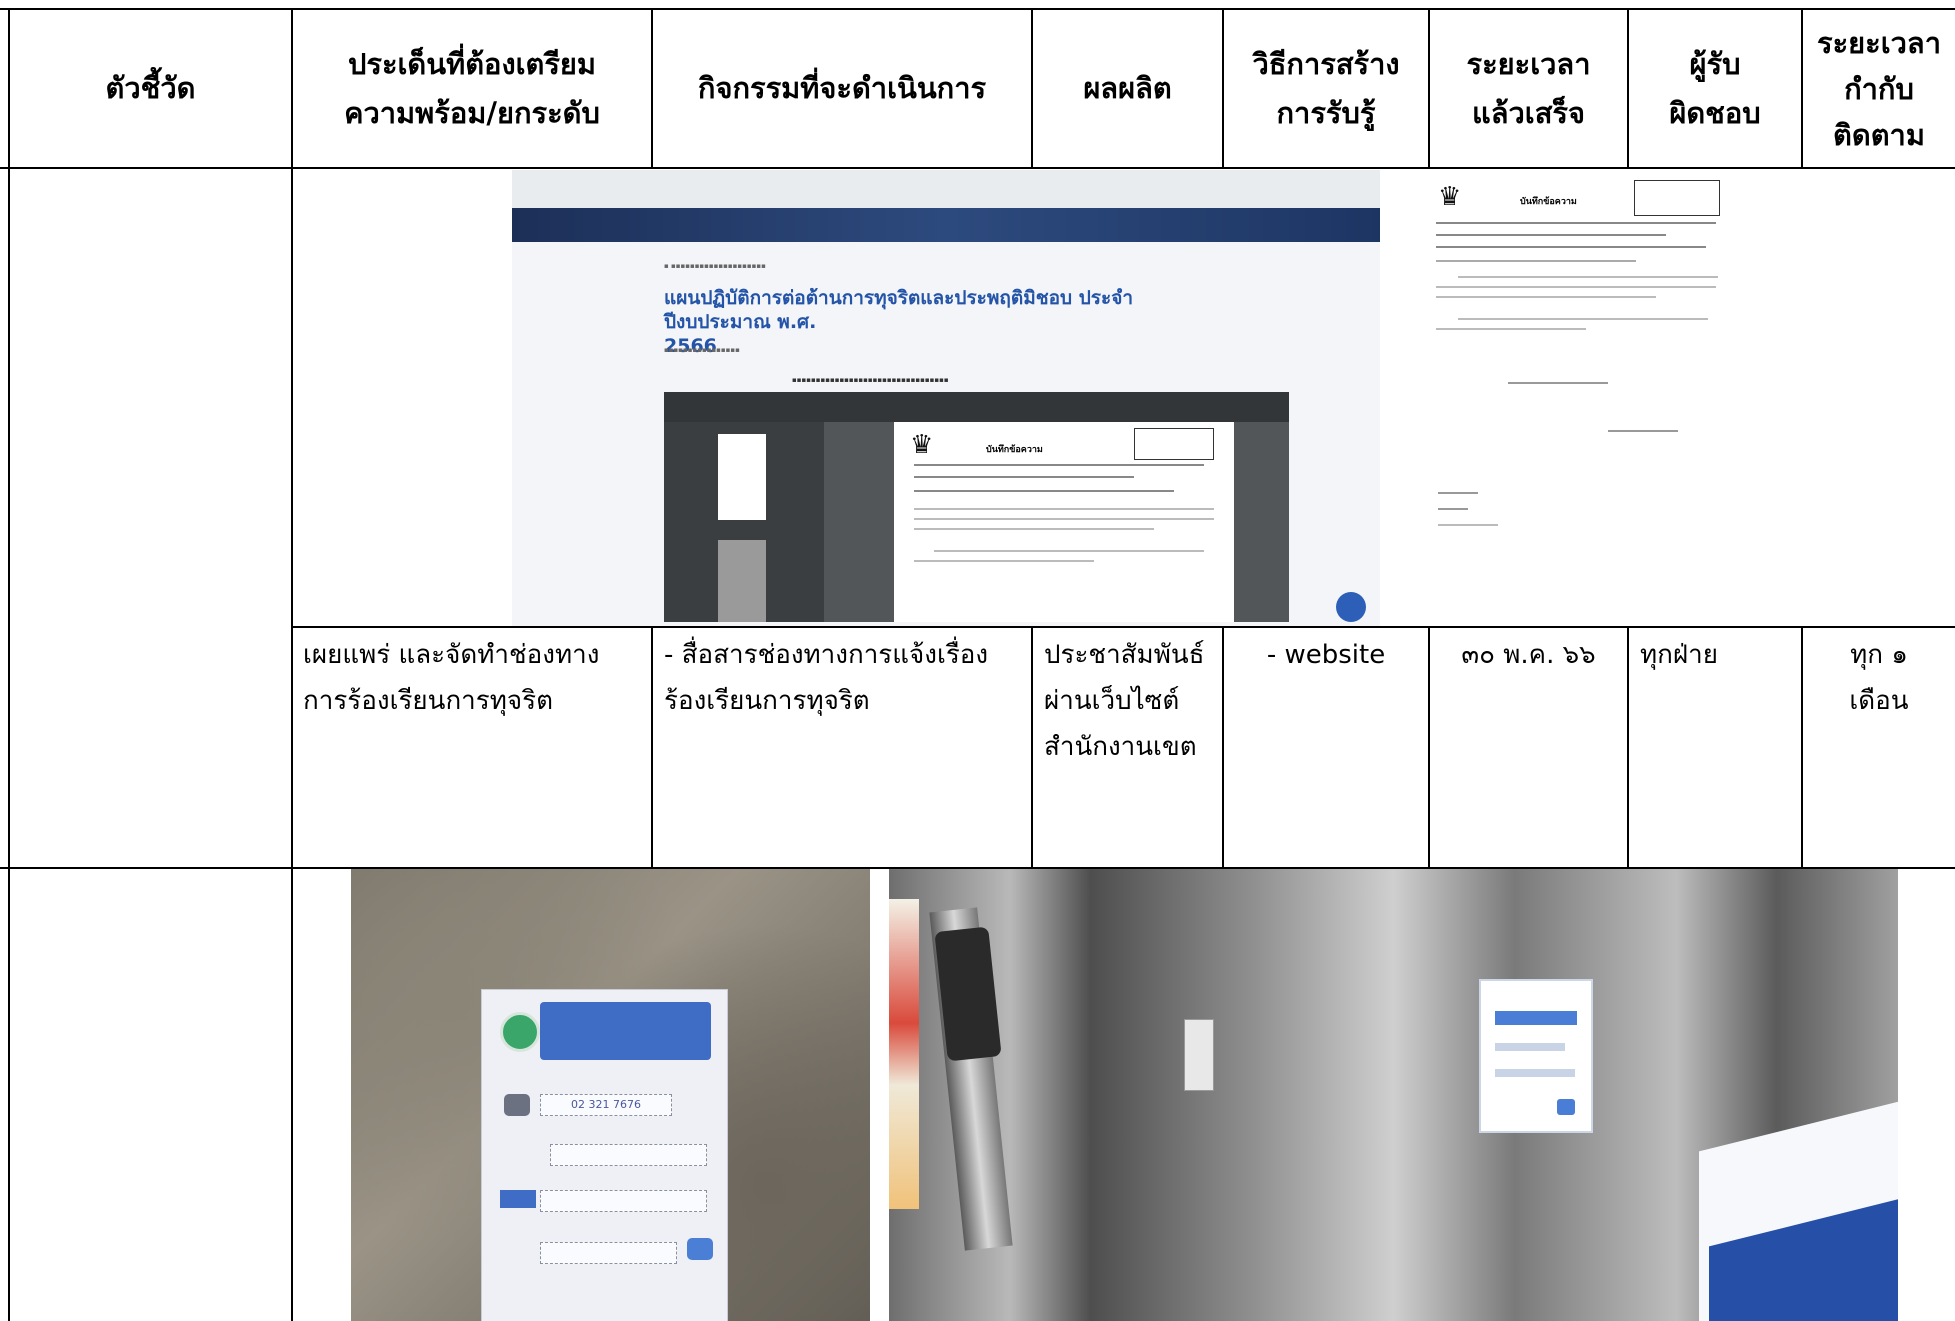 This screenshot has height=1321, width=1955. I want to click on wall-poster-photo: 02 321 7676, so click(610, 1095).